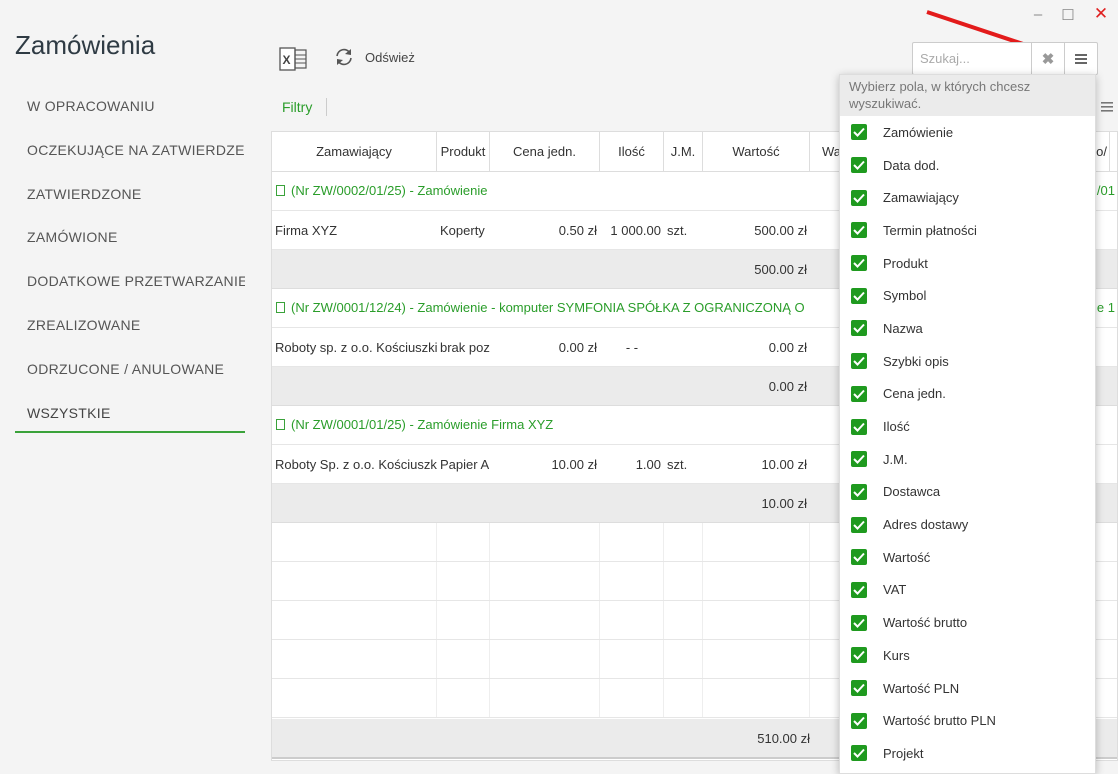  Describe the element at coordinates (967, 524) in the screenshot. I see `search-field-option: Adres dostawy` at that location.